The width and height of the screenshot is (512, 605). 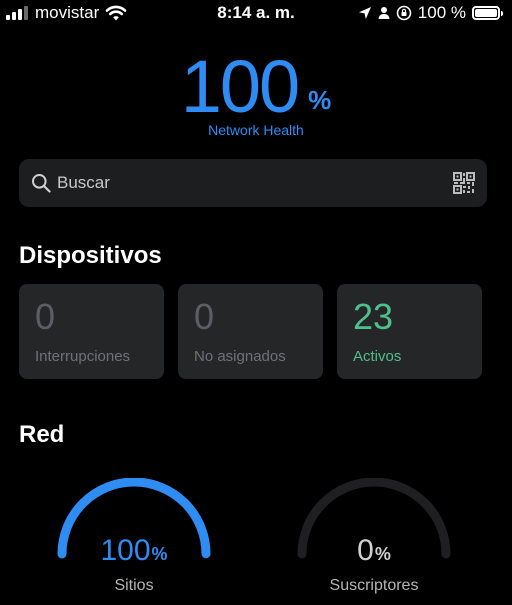 What do you see at coordinates (377, 356) in the screenshot?
I see `card-label: Activos` at bounding box center [377, 356].